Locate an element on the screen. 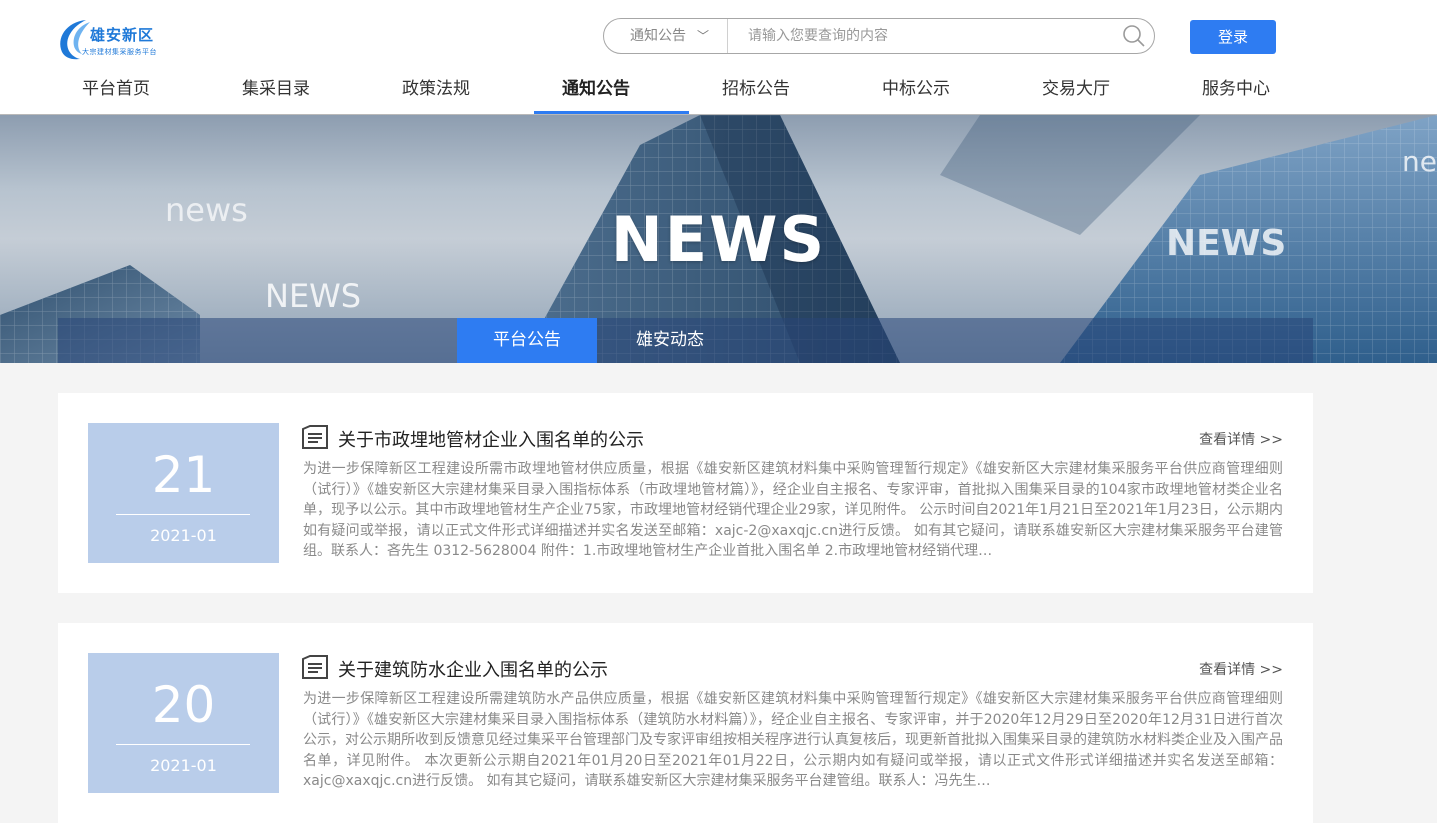 This screenshot has height=823, width=1437. banner-decor-text: new is located at coordinates (1419, 161).